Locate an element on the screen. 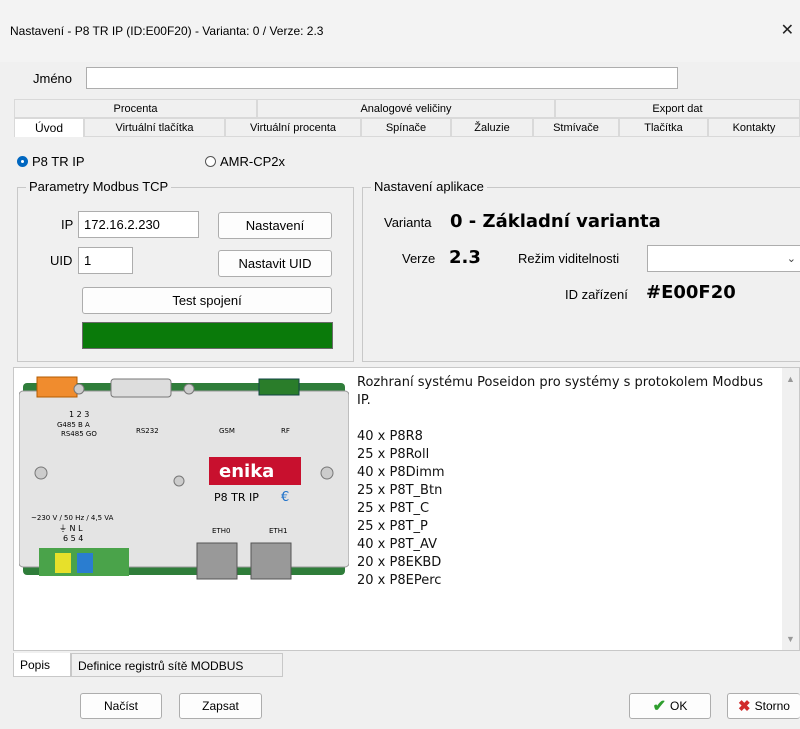  tab-spinace: Spínače is located at coordinates (406, 127).